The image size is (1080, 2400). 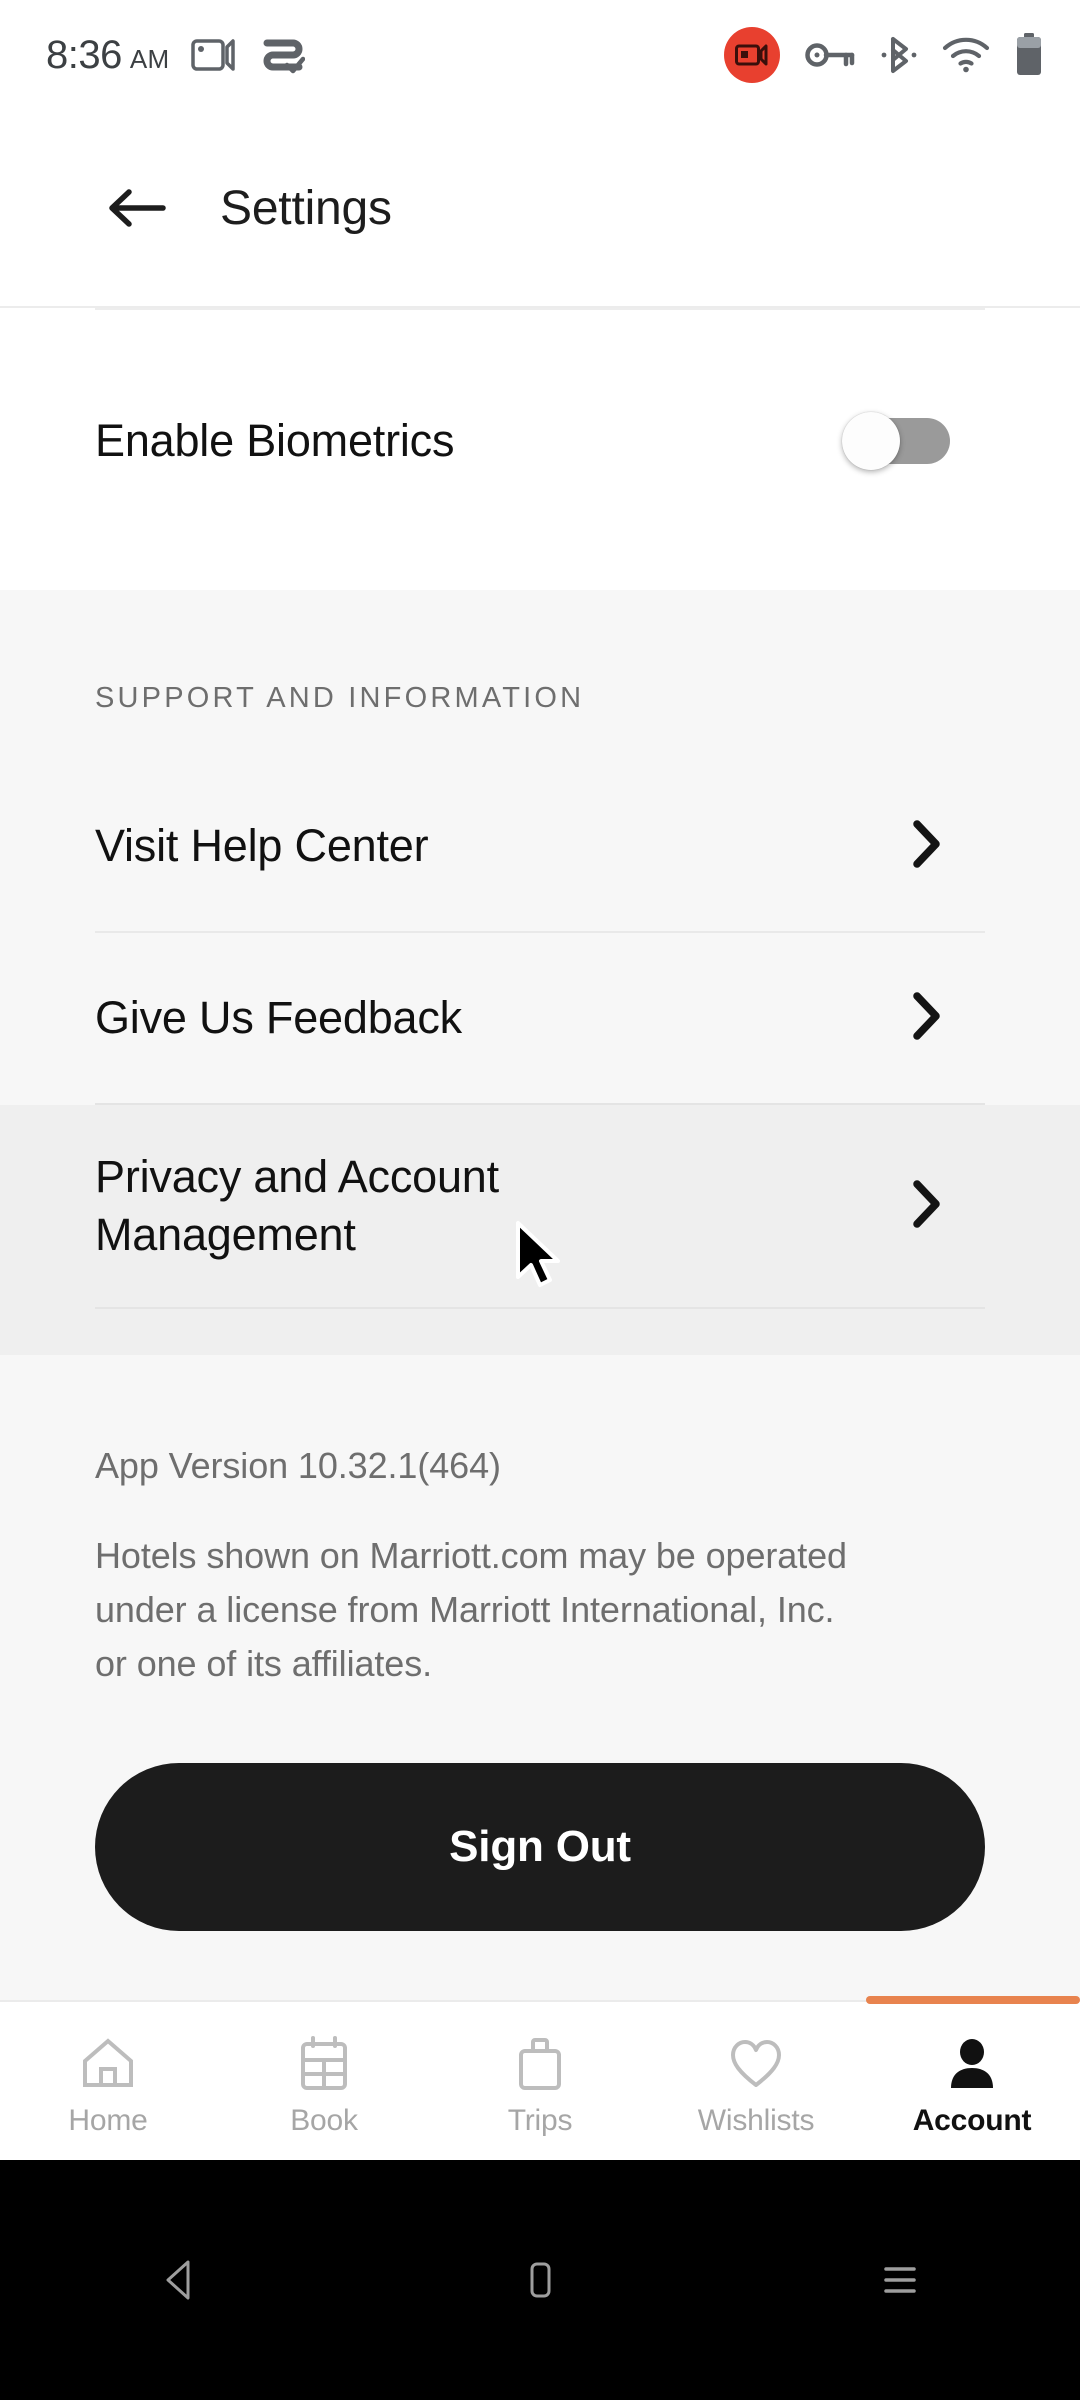 I want to click on tab-label: Home, so click(x=108, y=2120).